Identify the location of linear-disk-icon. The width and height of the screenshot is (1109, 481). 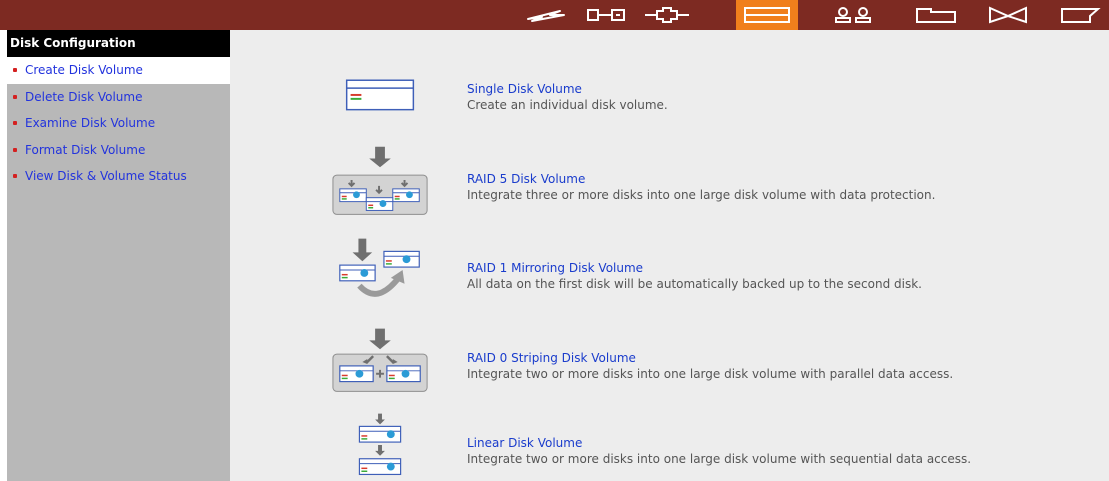
(381, 446).